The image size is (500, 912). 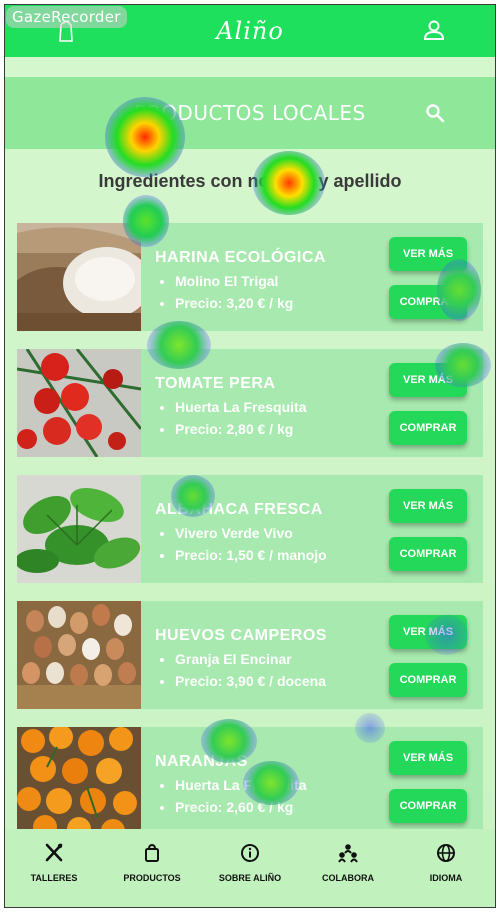 I want to click on section-title: PRODUCTOS LOCALES, so click(x=250, y=113).